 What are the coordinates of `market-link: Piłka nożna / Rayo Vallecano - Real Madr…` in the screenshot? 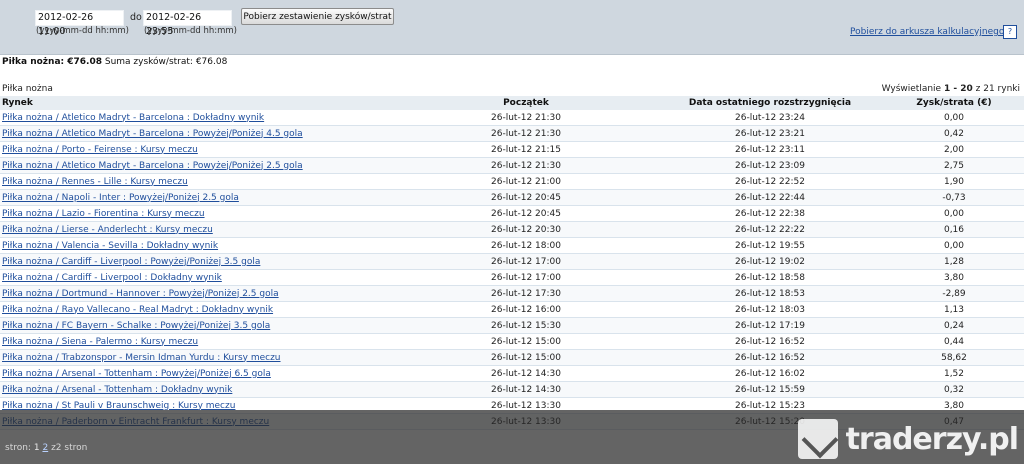 It's located at (137, 310).